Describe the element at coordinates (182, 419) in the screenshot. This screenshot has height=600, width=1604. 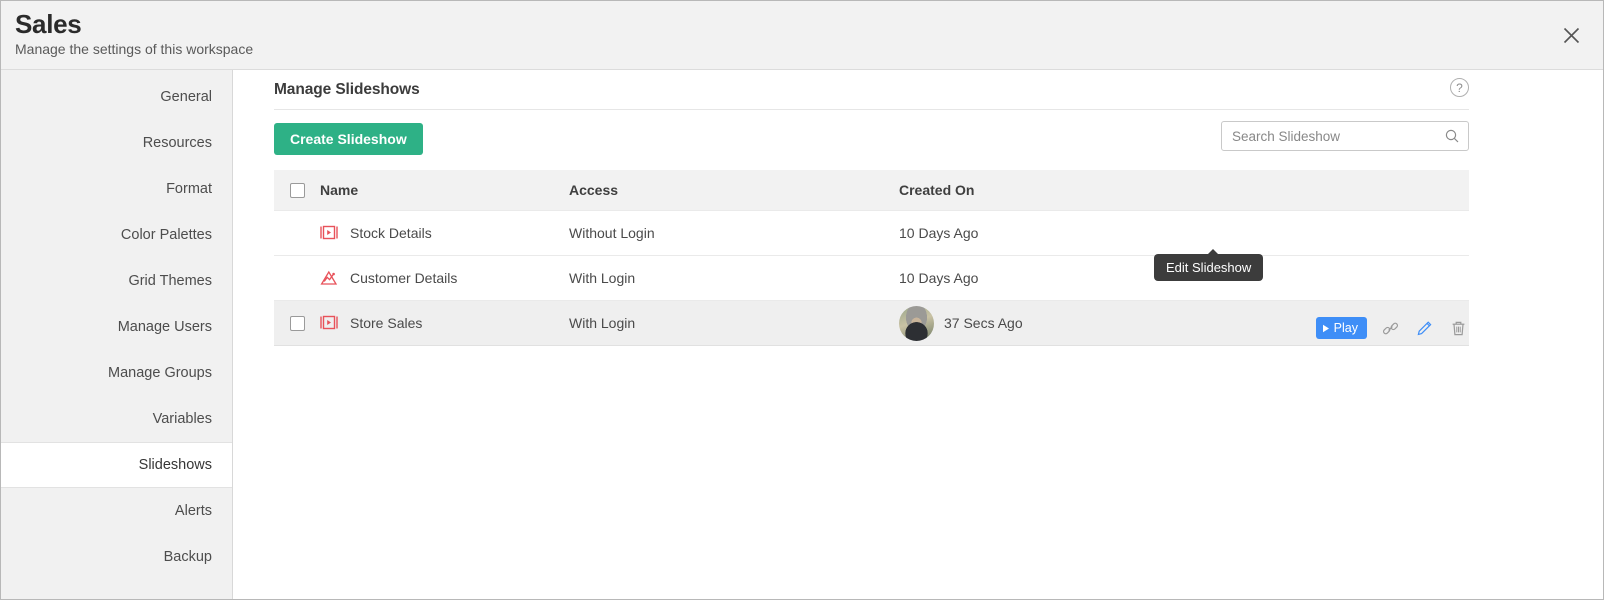
I see `sidebar-item-label: Variables` at that location.